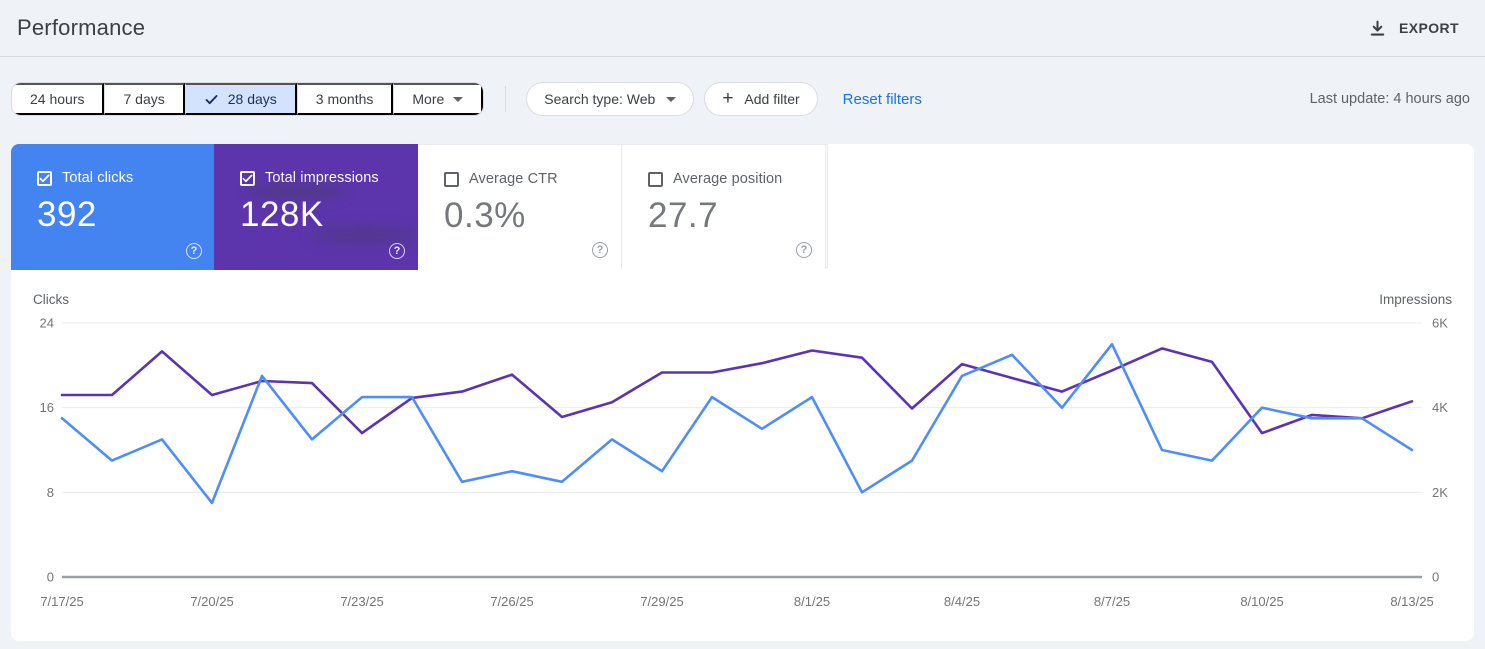 Image resolution: width=1485 pixels, height=649 pixels. Describe the element at coordinates (98, 178) in the screenshot. I see `metric-label: Total clicks` at that location.